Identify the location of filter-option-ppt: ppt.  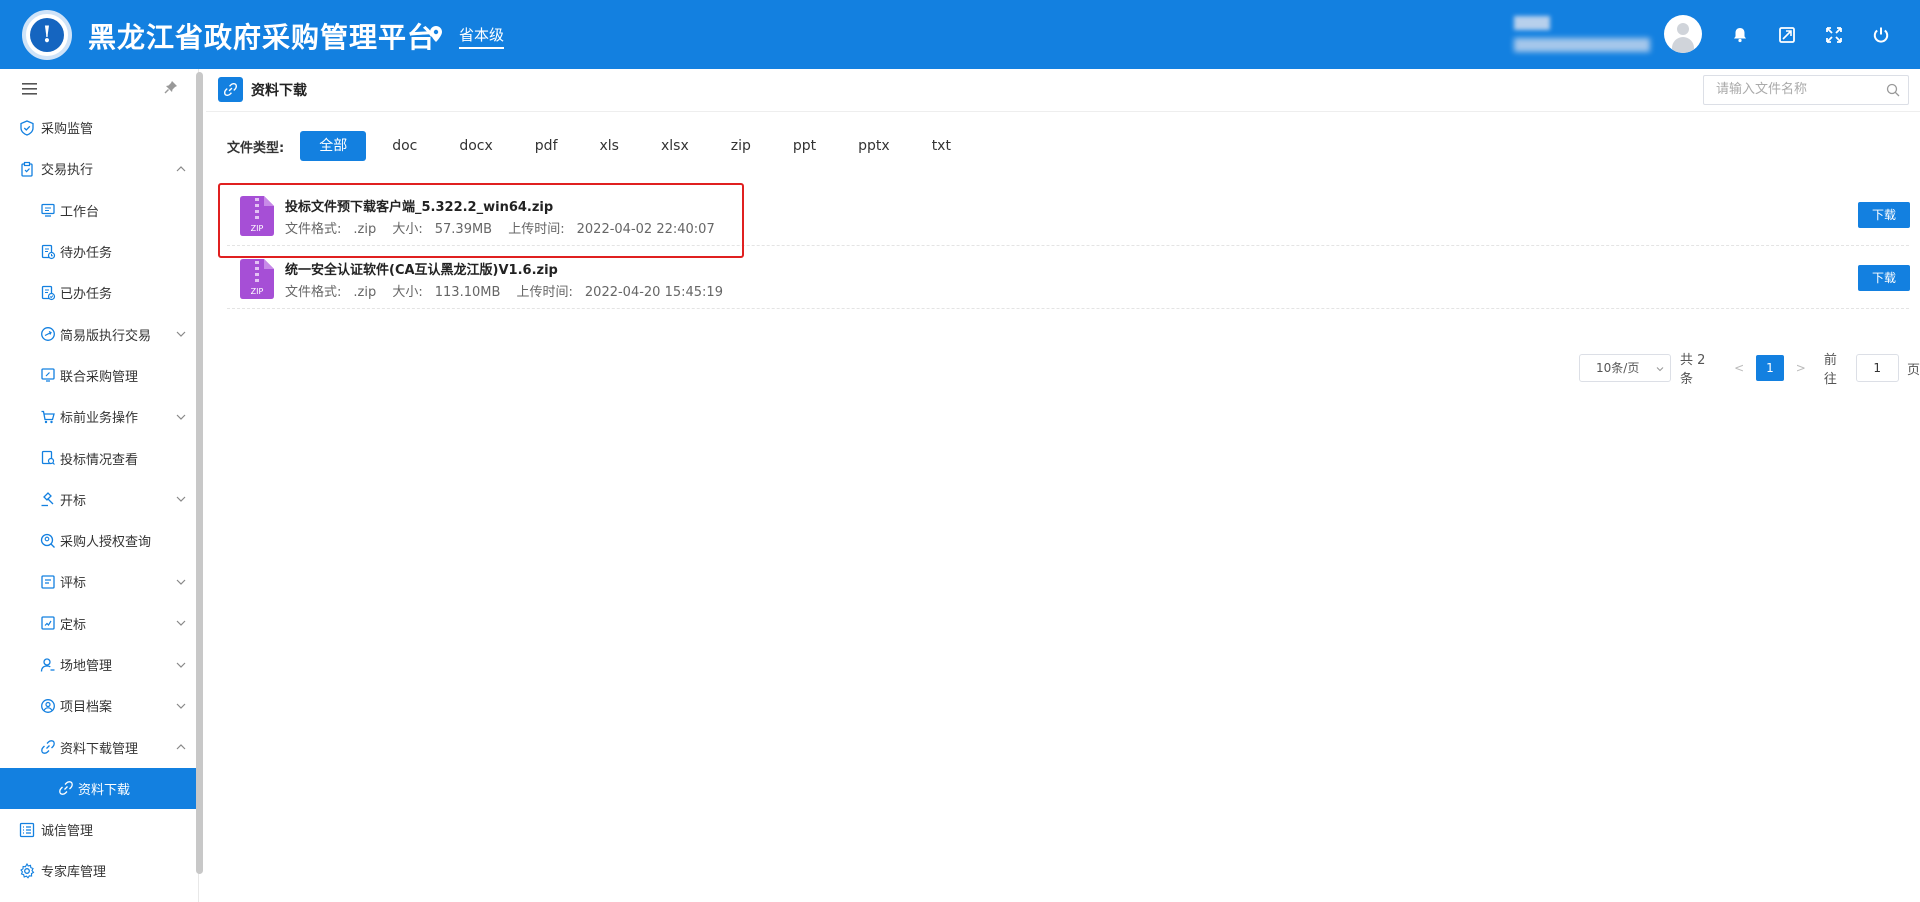
(804, 146).